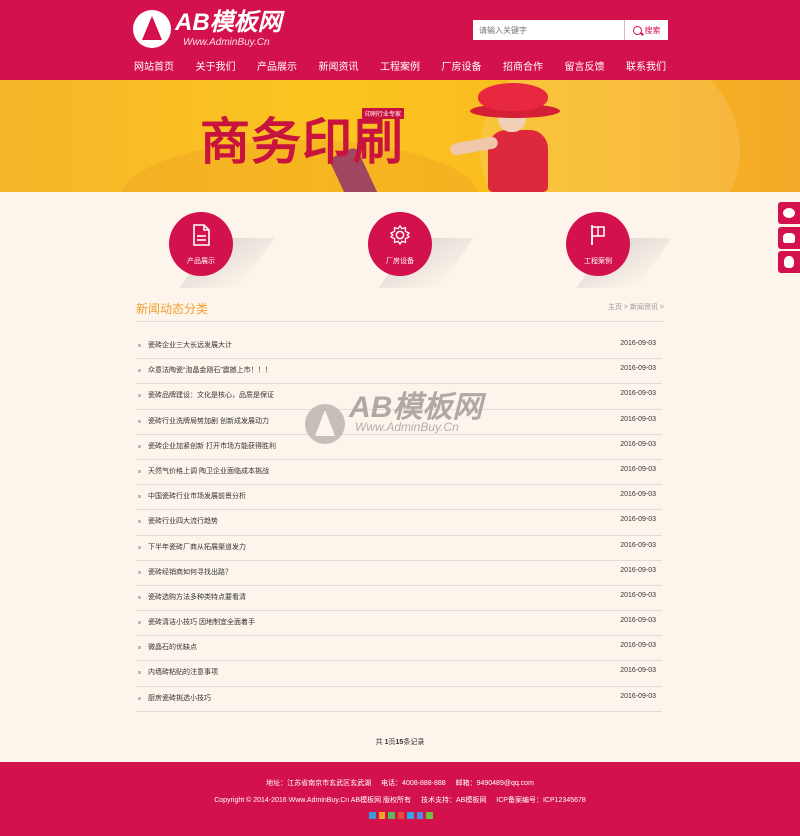  I want to click on news-title-link: 厨房瓷砖挑选小技巧, so click(179, 698).